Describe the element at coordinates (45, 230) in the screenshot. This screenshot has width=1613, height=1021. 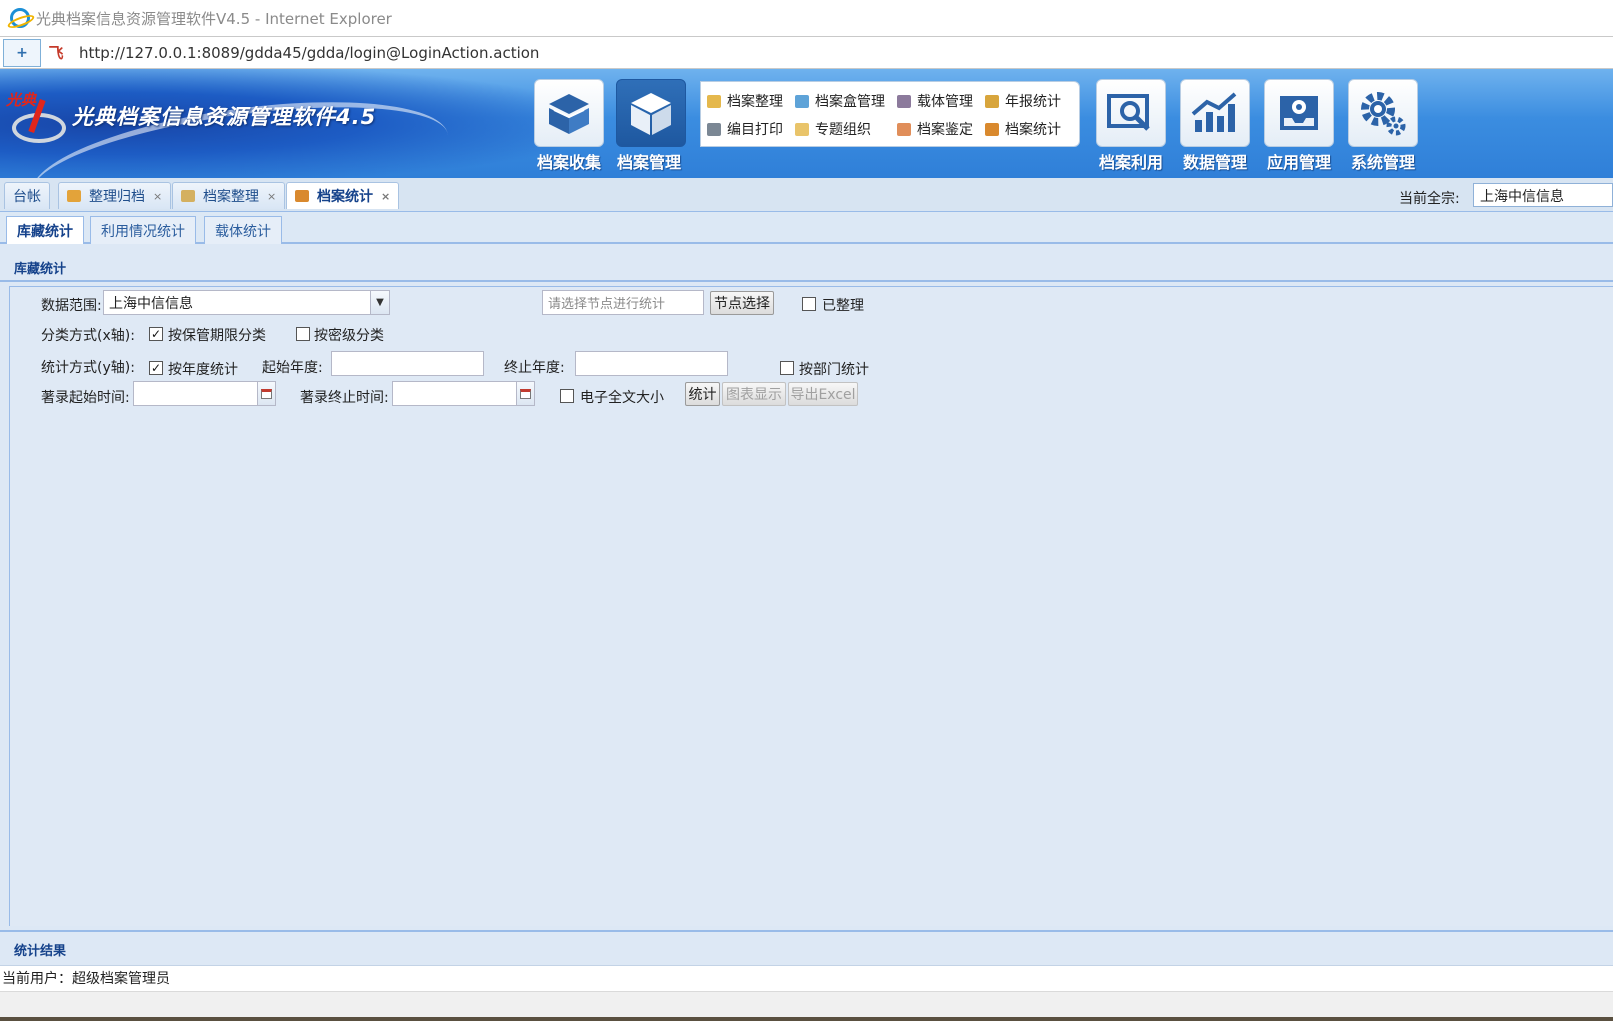
I see `tab-holdings-stats: 库藏统计` at that location.